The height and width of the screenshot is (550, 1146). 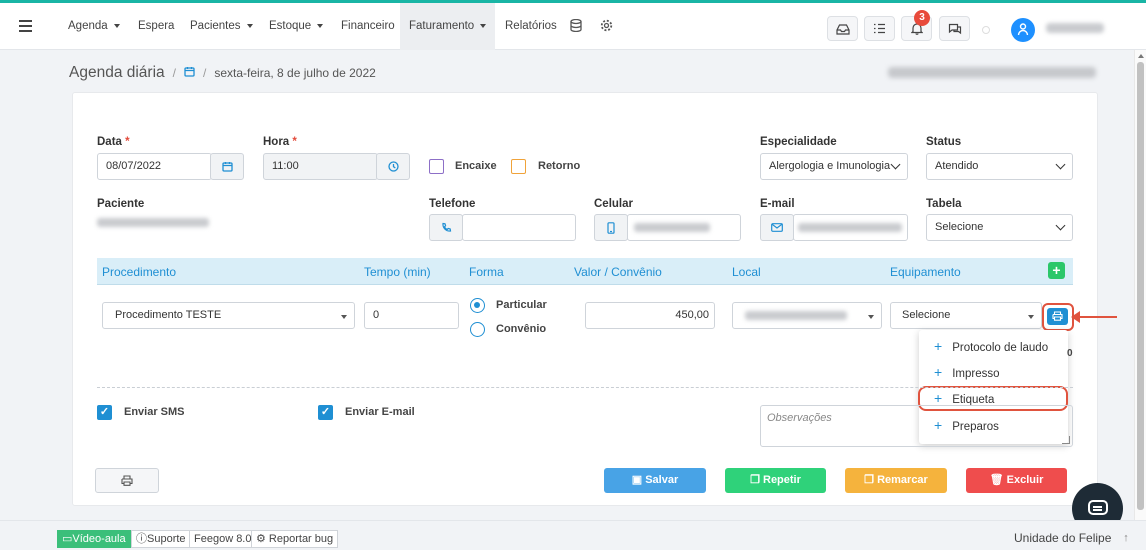 I want to click on print-options-button, so click(x=1058, y=317).